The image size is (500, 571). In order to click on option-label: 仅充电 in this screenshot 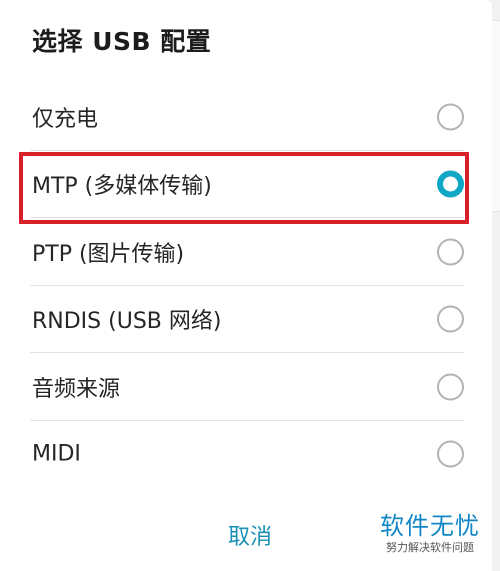, I will do `click(65, 119)`.